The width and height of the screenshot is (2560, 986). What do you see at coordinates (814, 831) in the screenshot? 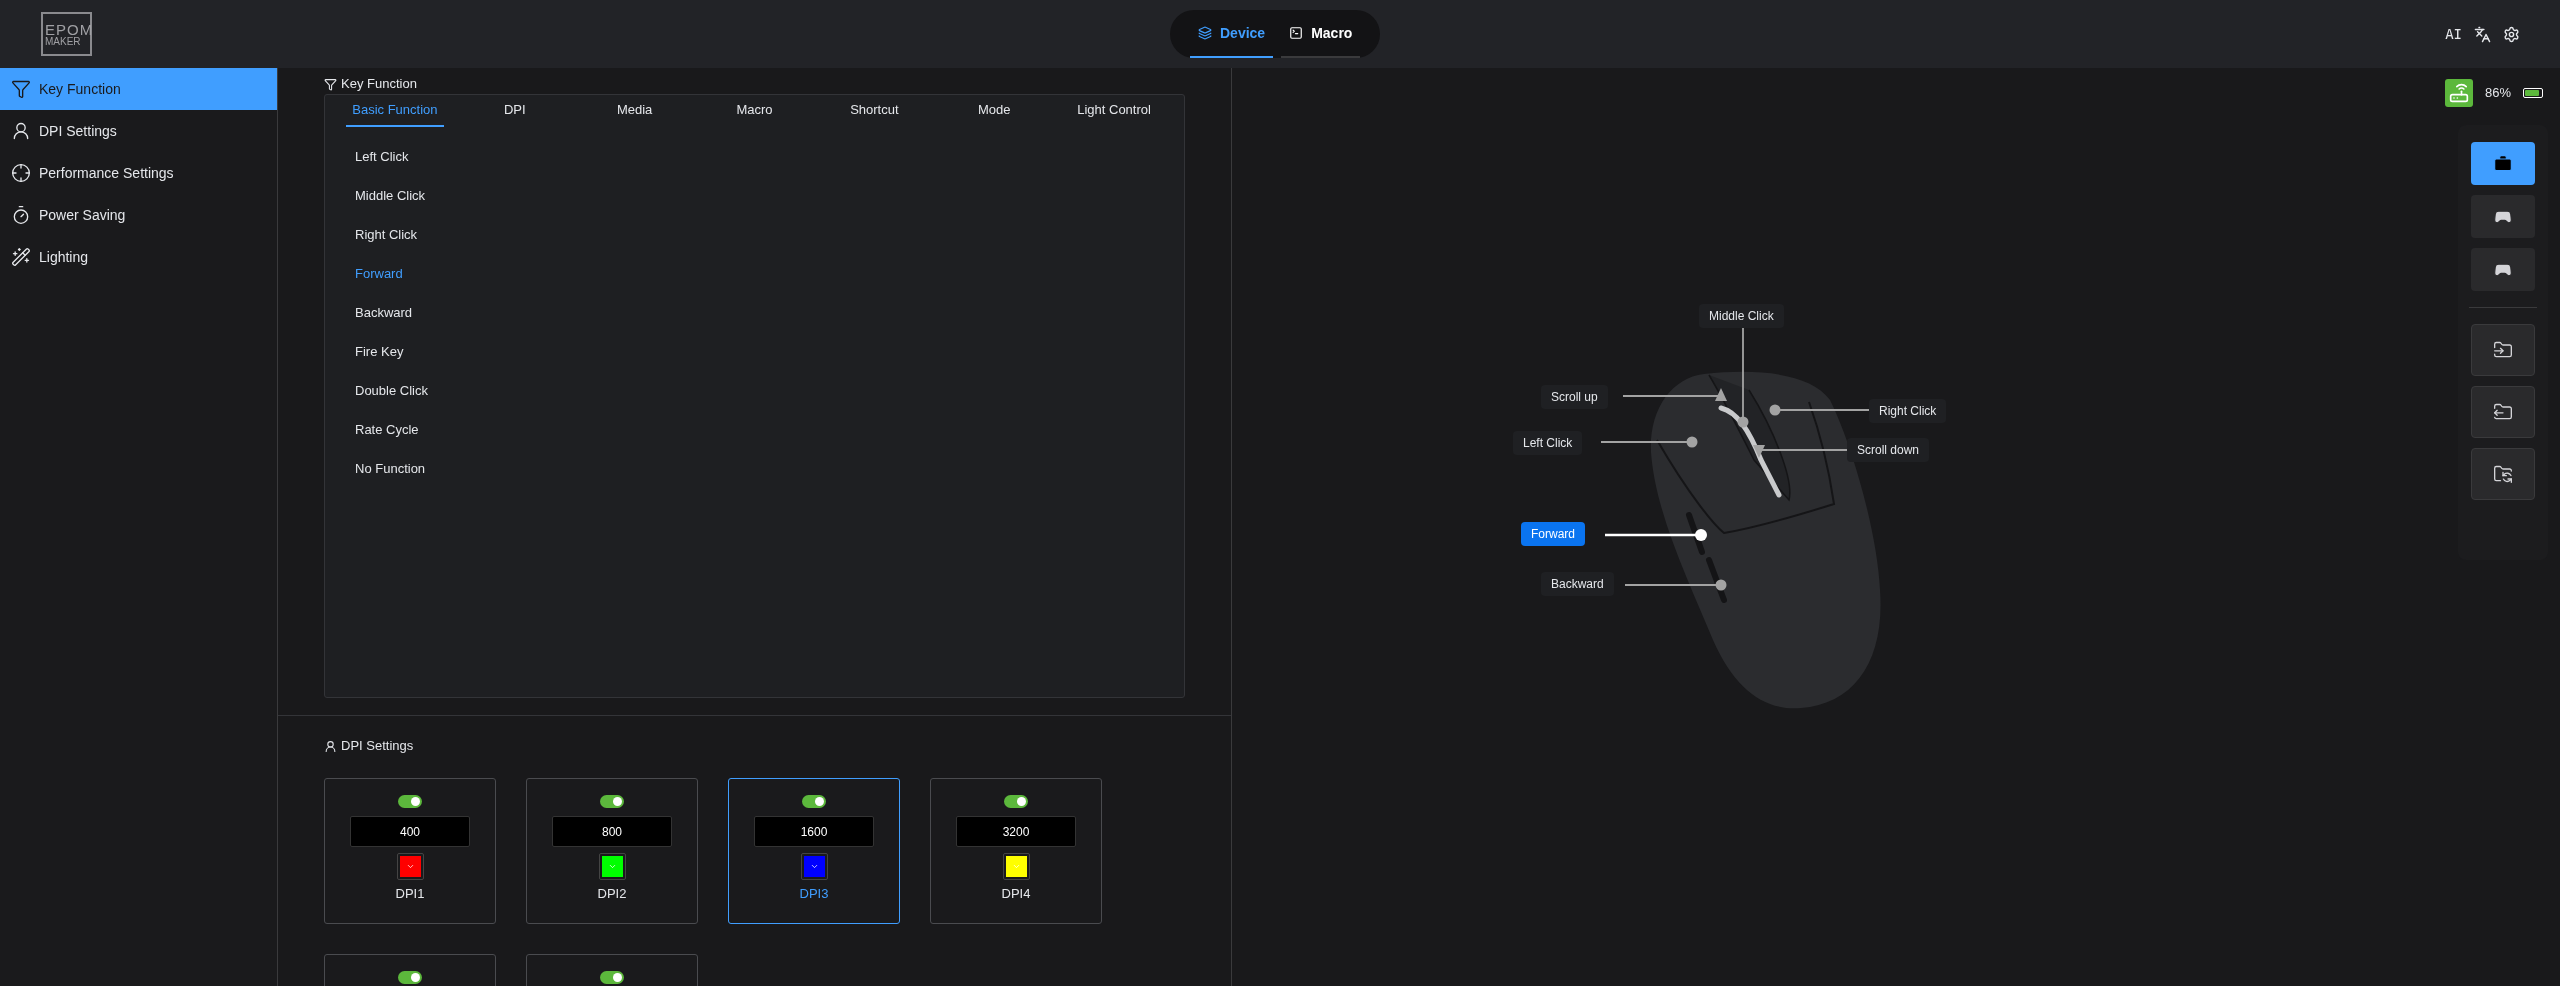
I see `dpi-value-field: 1600` at bounding box center [814, 831].